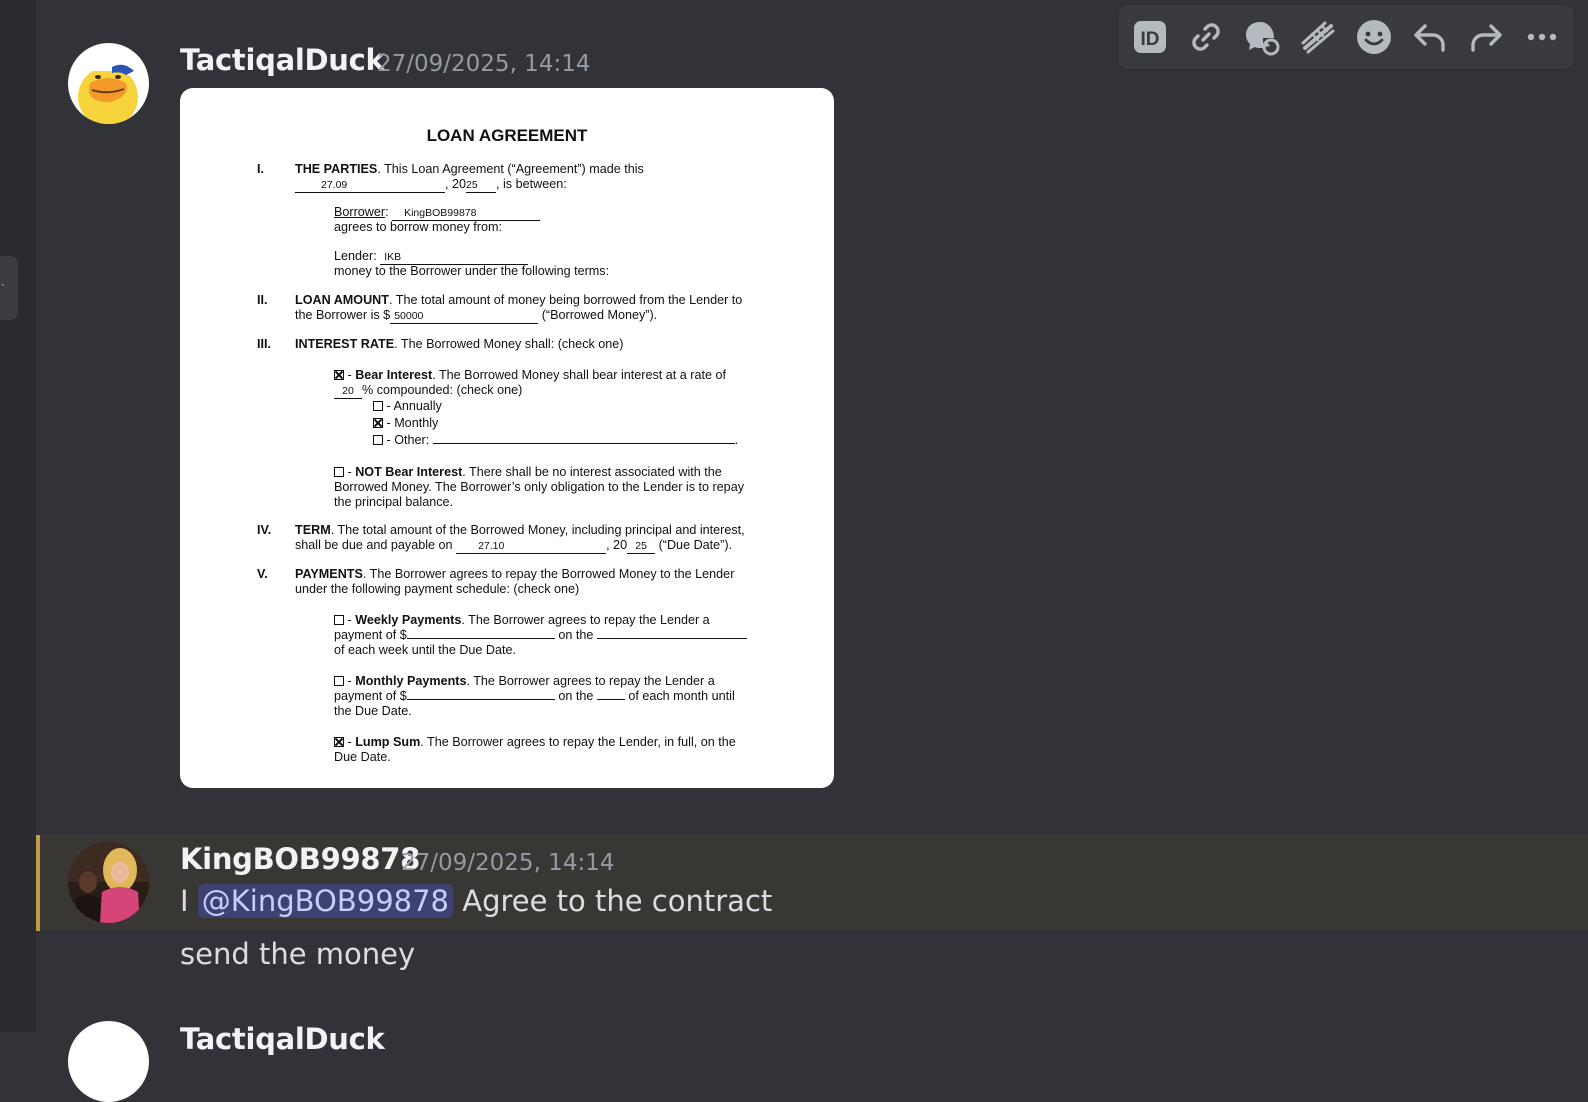 This screenshot has height=1102, width=1588. Describe the element at coordinates (348, 392) in the screenshot. I see `interest-rate-field: 20` at that location.